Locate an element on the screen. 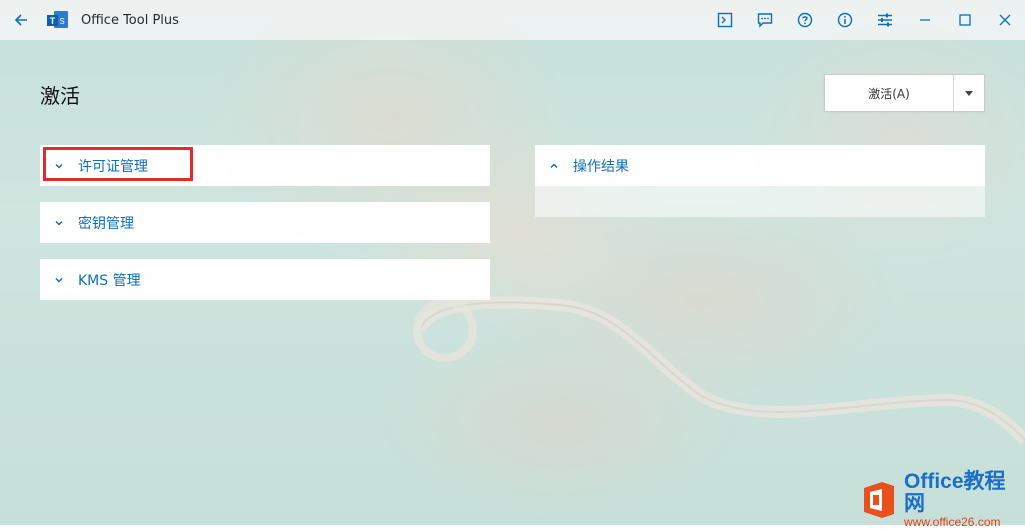 The image size is (1025, 529). svg-text: T is located at coordinates (53, 21).